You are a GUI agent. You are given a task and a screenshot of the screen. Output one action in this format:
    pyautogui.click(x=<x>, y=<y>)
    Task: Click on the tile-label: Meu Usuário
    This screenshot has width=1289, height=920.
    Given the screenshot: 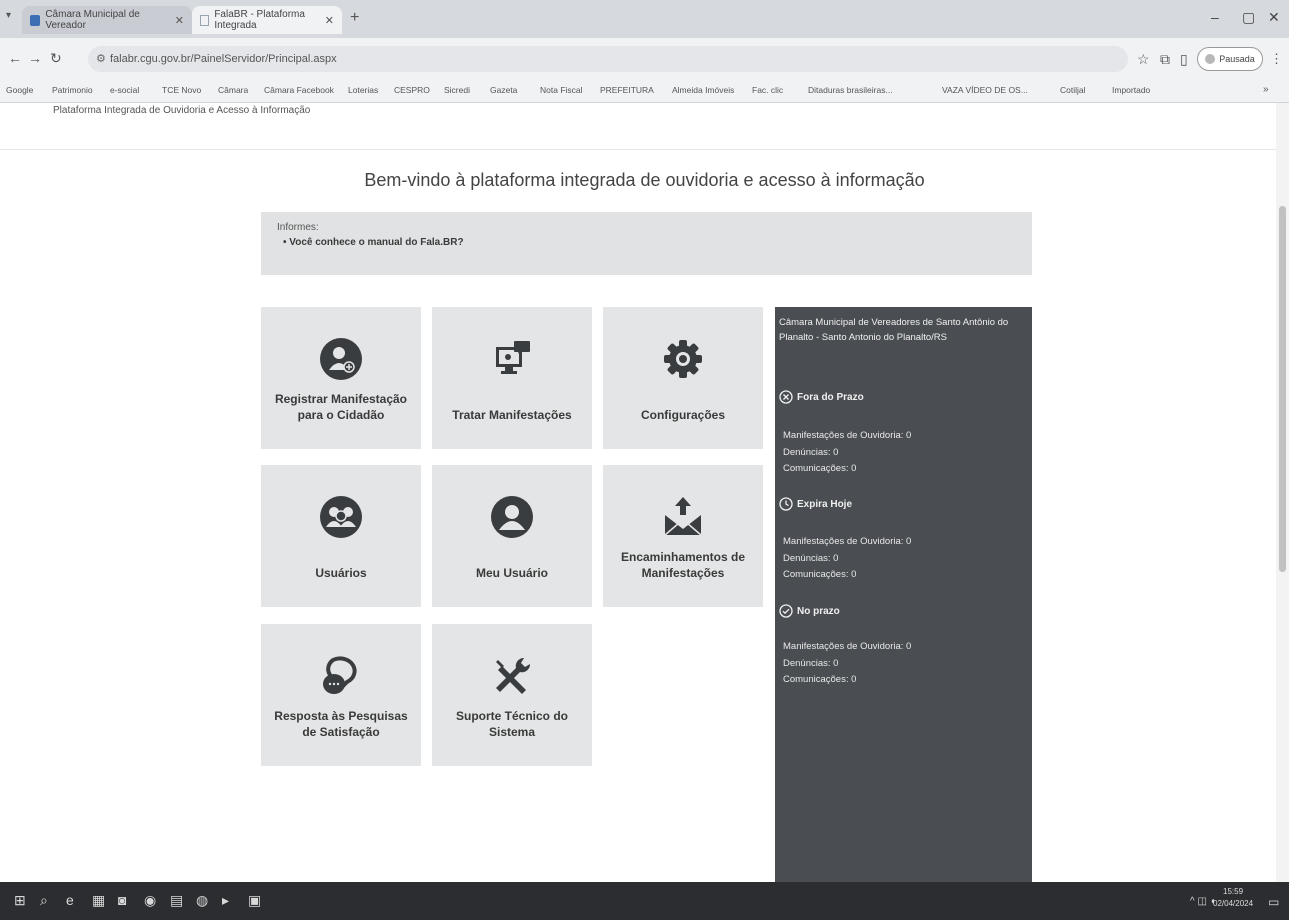 What is the action you would take?
    pyautogui.click(x=511, y=573)
    